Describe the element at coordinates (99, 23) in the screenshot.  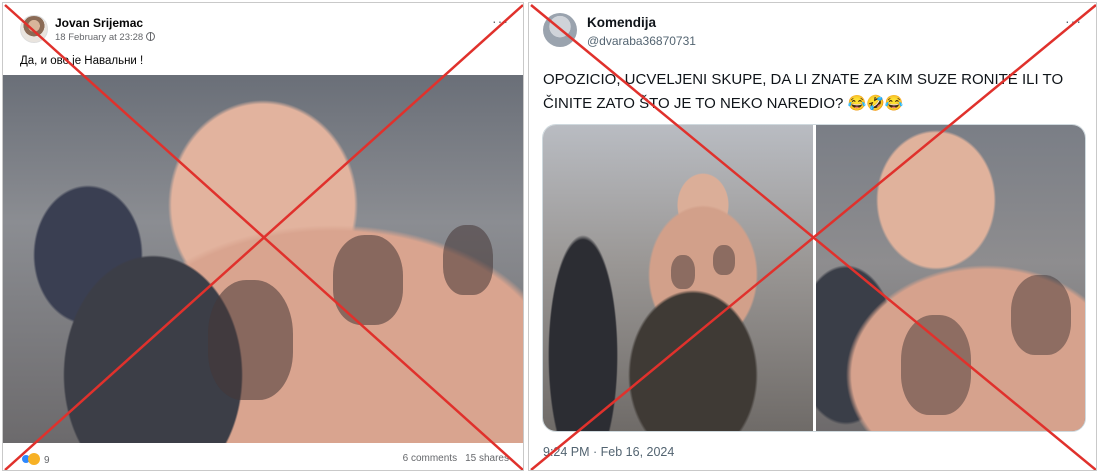
I see `author-name: Jovan Srijemac` at that location.